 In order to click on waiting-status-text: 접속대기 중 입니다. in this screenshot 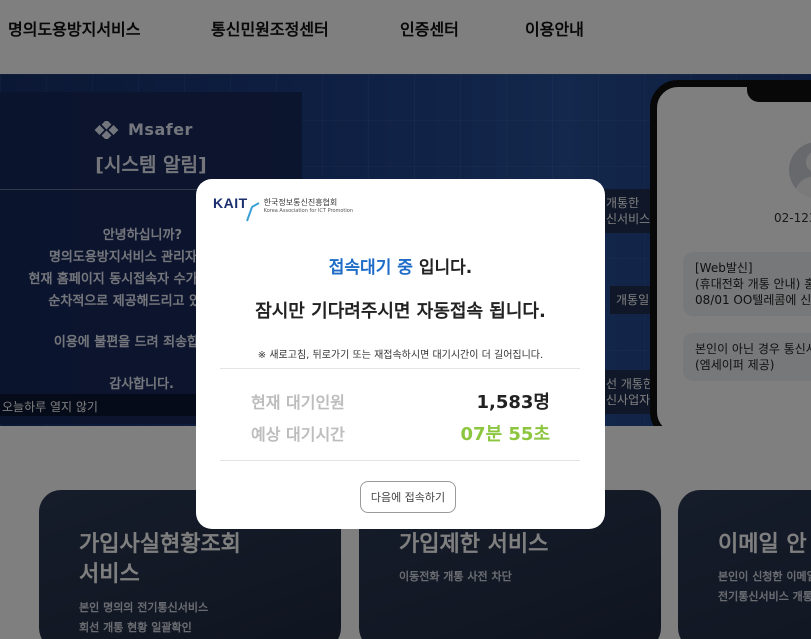, I will do `click(400, 265)`.